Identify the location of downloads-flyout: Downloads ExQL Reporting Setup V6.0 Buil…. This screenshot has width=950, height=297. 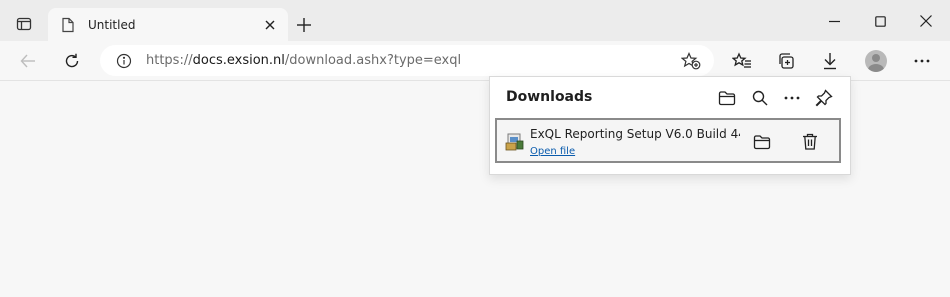
(670, 125).